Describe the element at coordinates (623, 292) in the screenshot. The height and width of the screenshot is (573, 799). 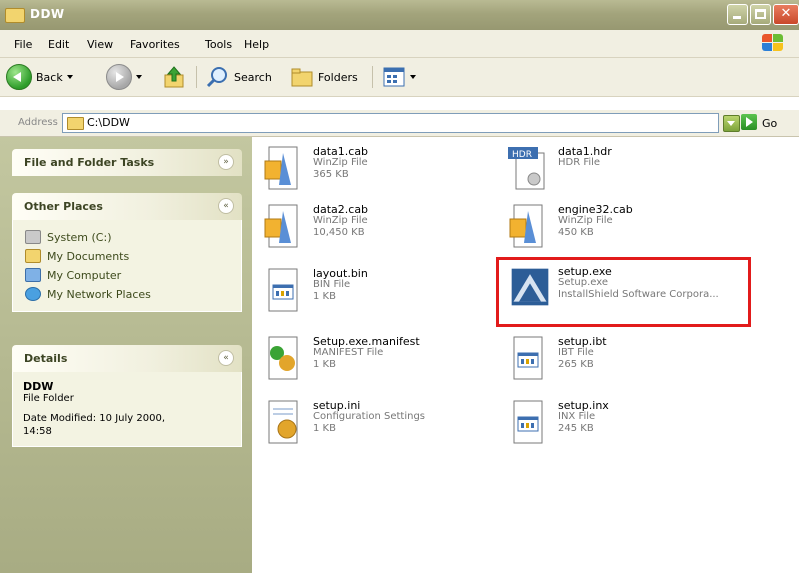
I see `selection-highlight-box` at that location.